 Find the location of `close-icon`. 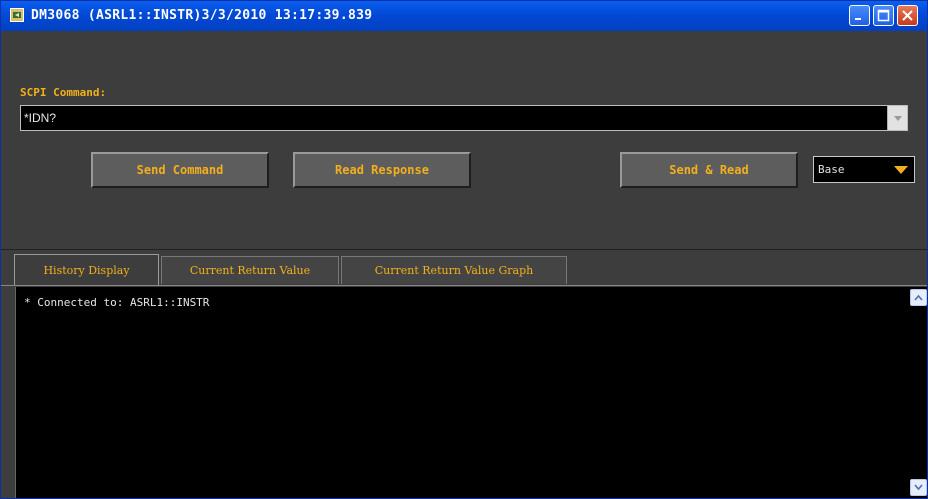

close-icon is located at coordinates (907, 15).